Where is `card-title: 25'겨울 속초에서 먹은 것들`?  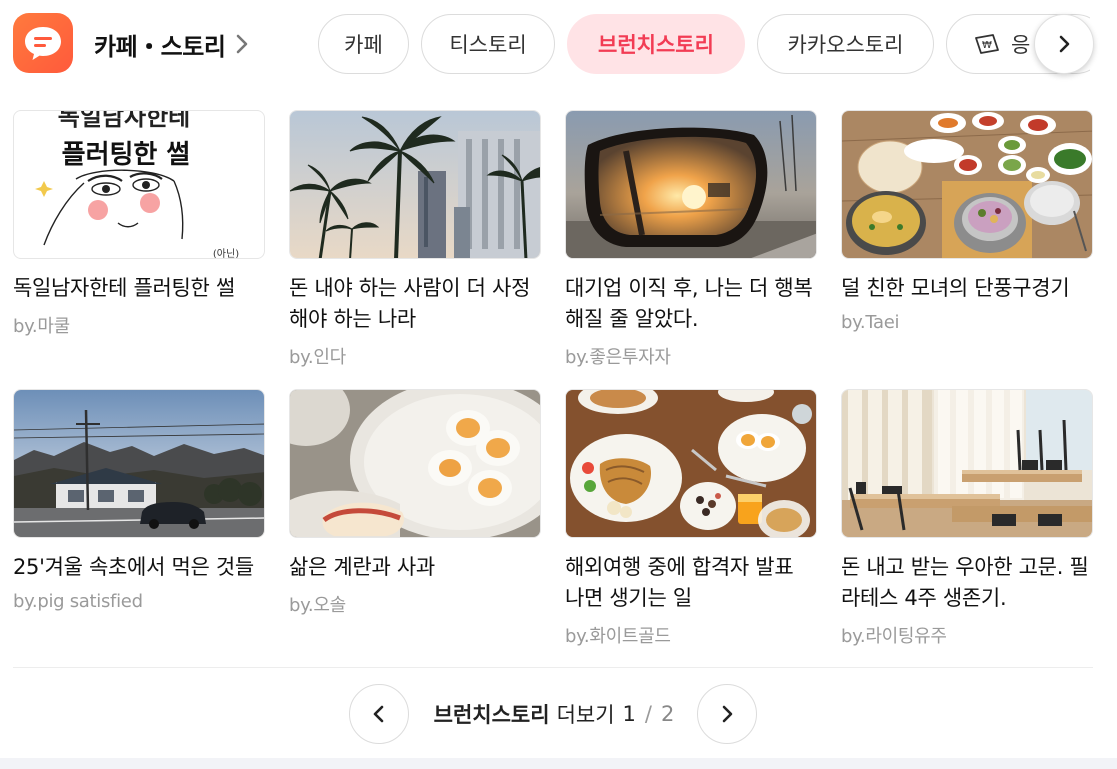 card-title: 25'겨울 속초에서 먹은 것들 is located at coordinates (139, 567).